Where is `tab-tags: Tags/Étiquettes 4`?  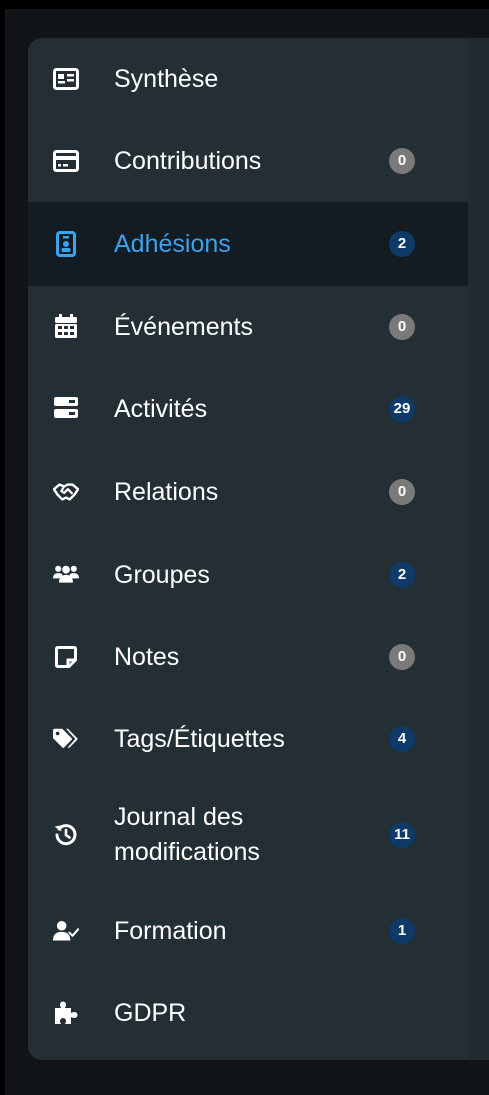
tab-tags: Tags/Étiquettes 4 is located at coordinates (248, 739).